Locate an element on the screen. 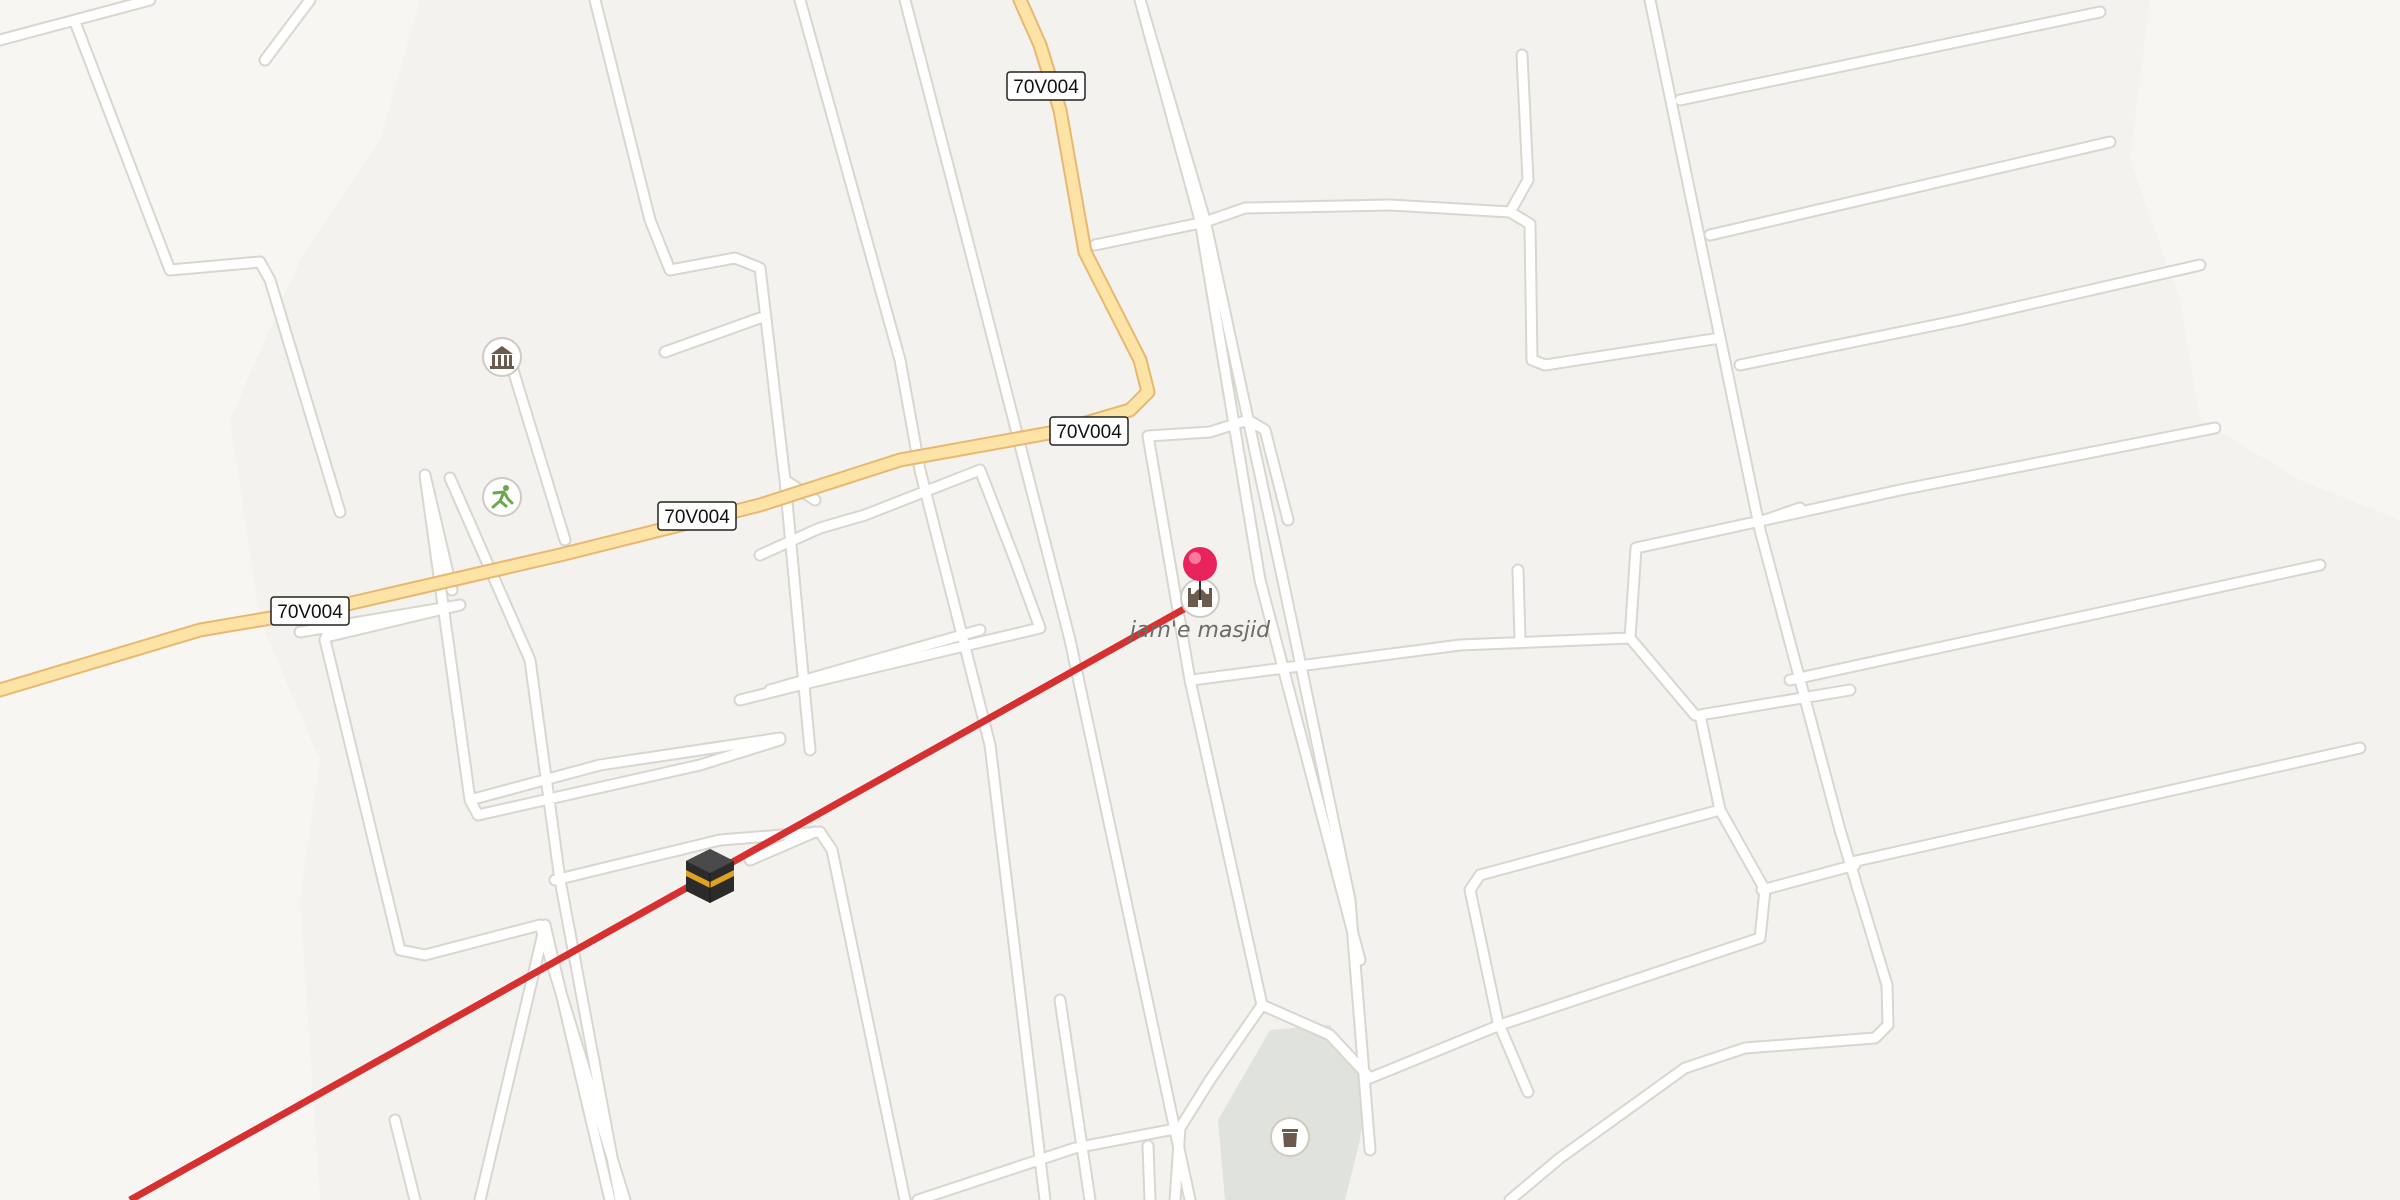 Image resolution: width=2400 pixels, height=1200 pixels. cemetery-icon is located at coordinates (1290, 1137).